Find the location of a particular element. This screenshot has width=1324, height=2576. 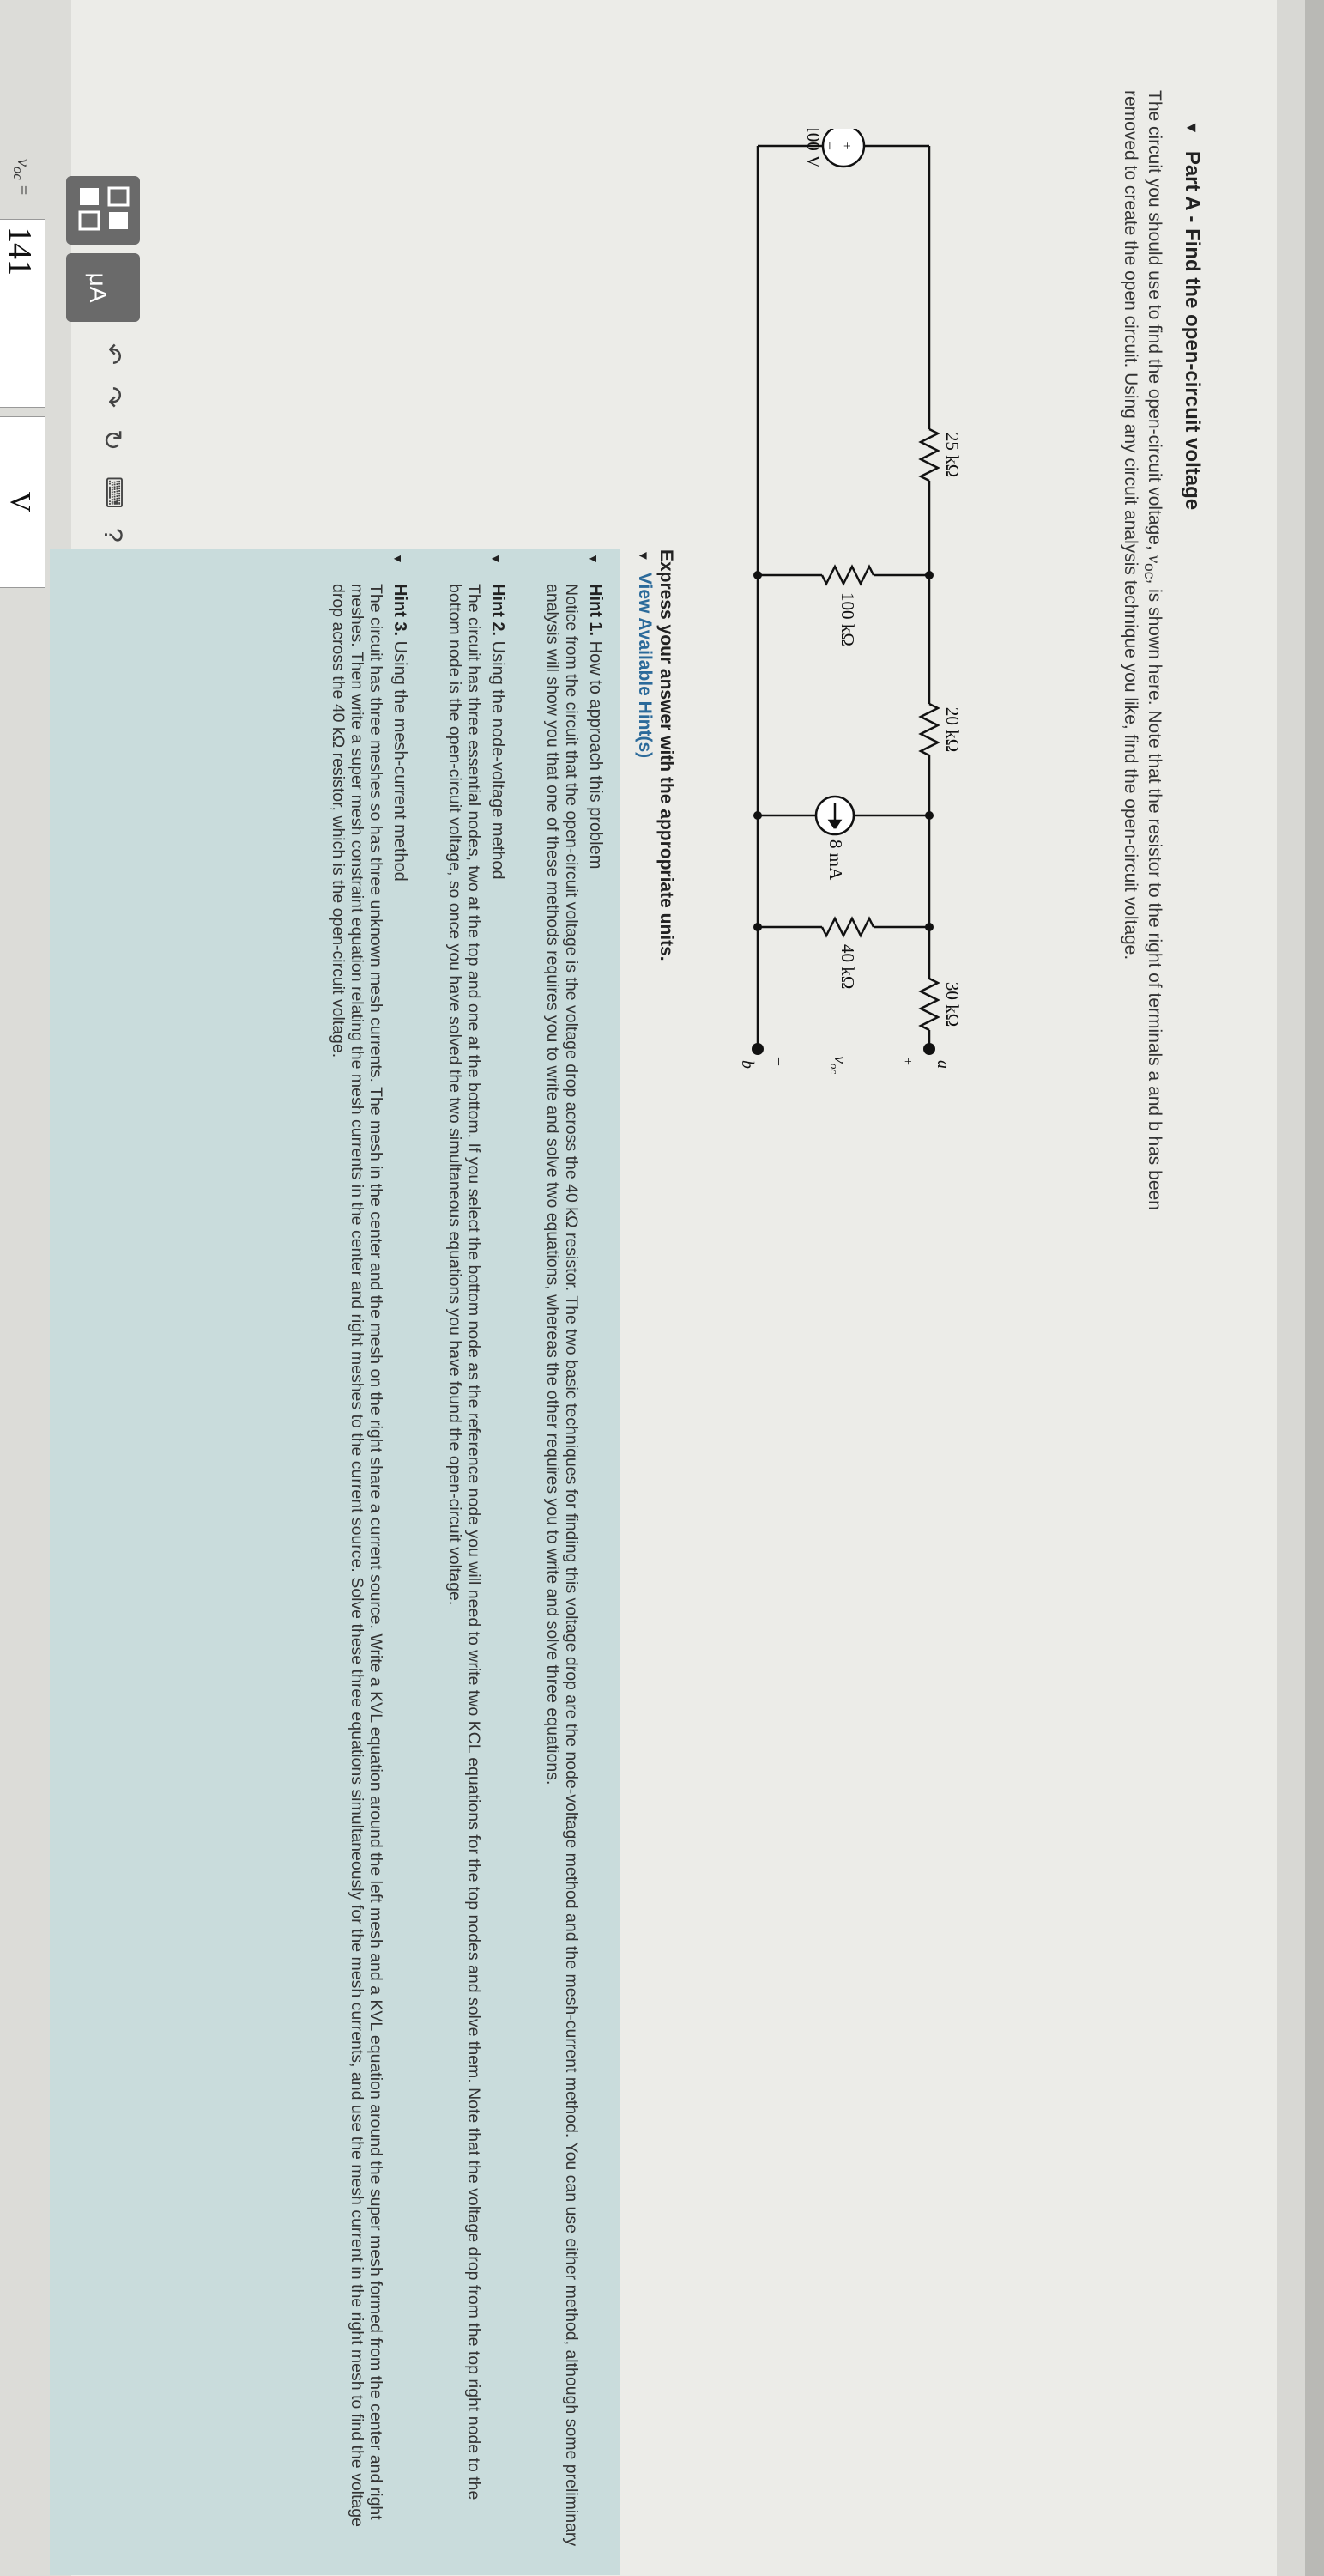

keyboard-icon: ⌨ is located at coordinates (114, 492).